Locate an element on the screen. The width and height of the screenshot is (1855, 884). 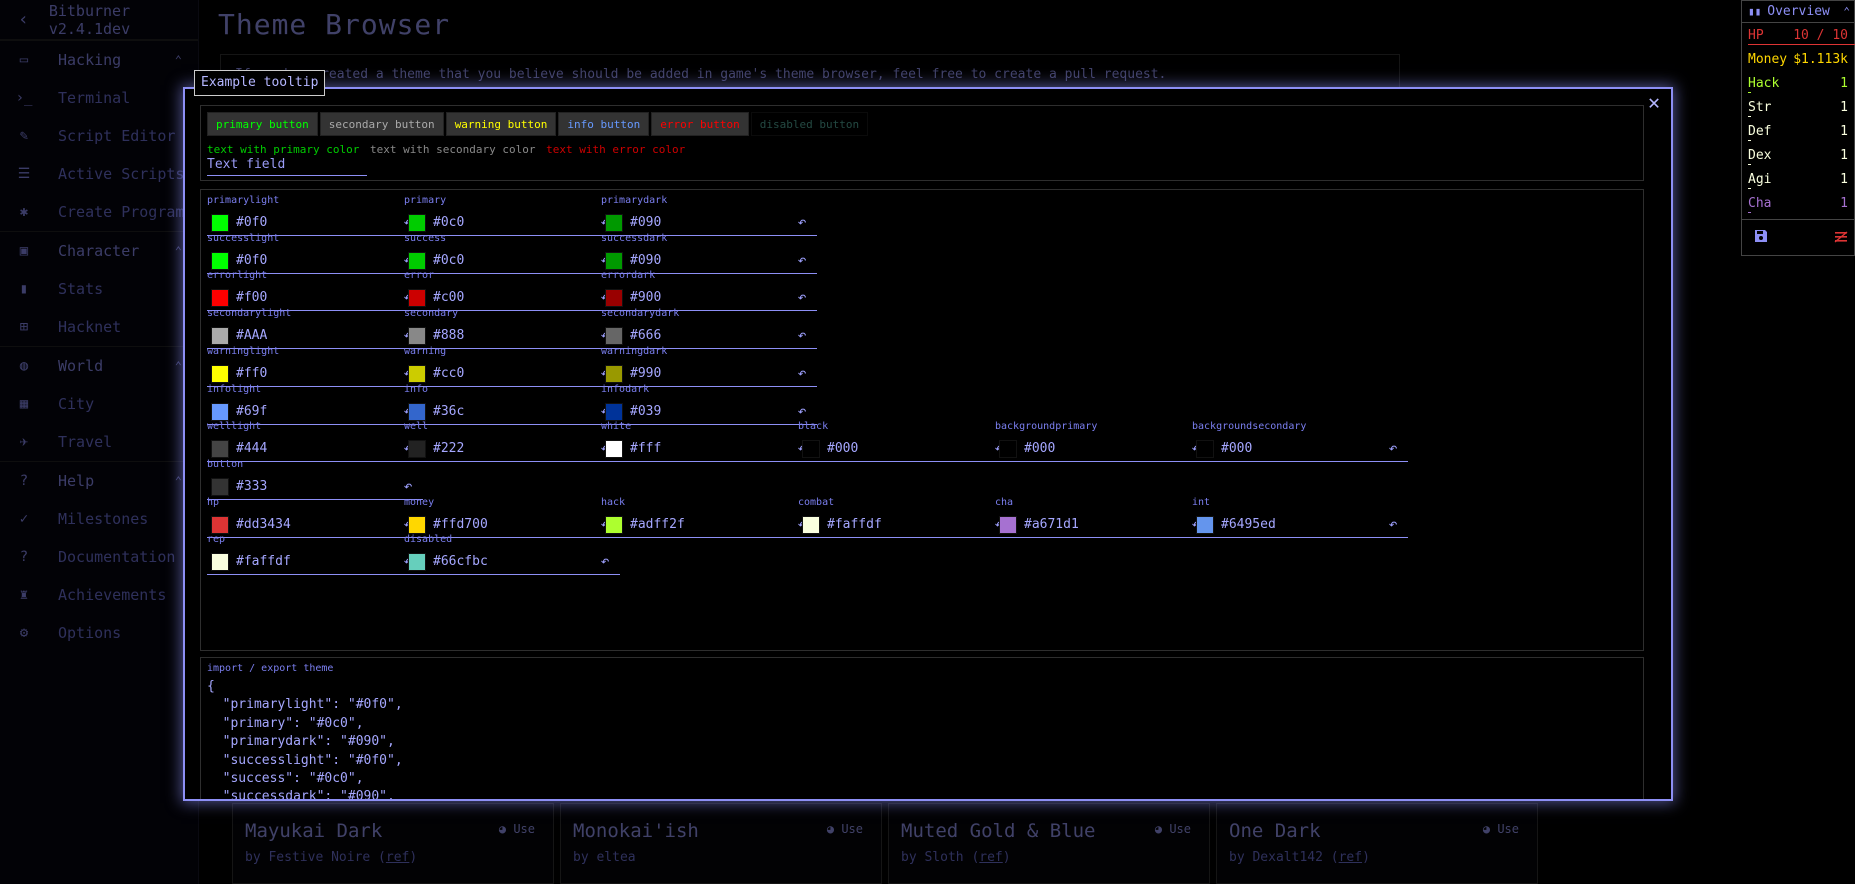
color-value: #fff is located at coordinates (645, 448).